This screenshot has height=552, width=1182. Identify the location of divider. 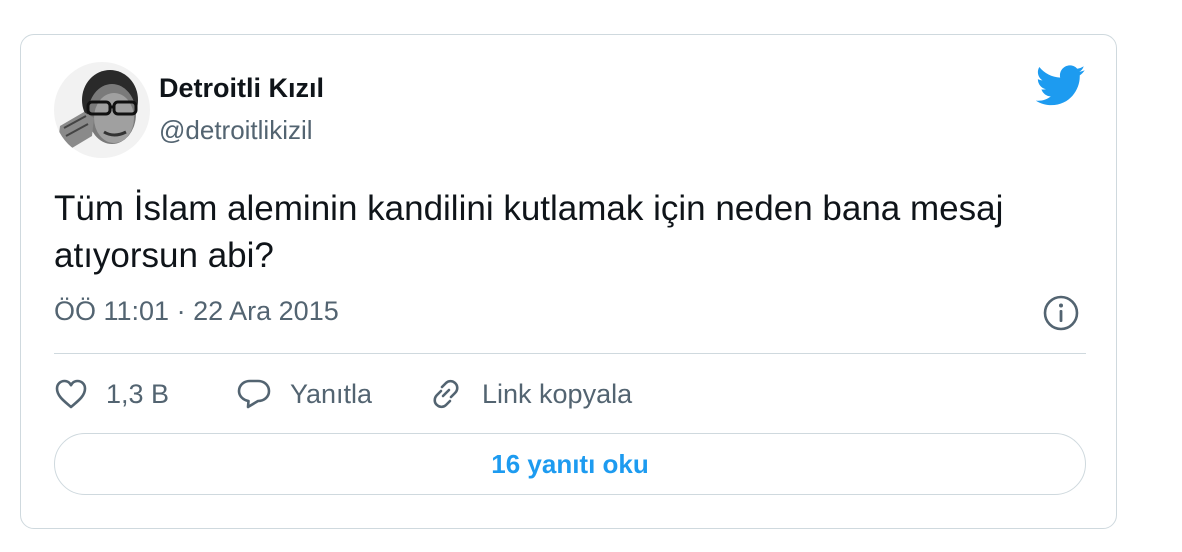
(570, 353).